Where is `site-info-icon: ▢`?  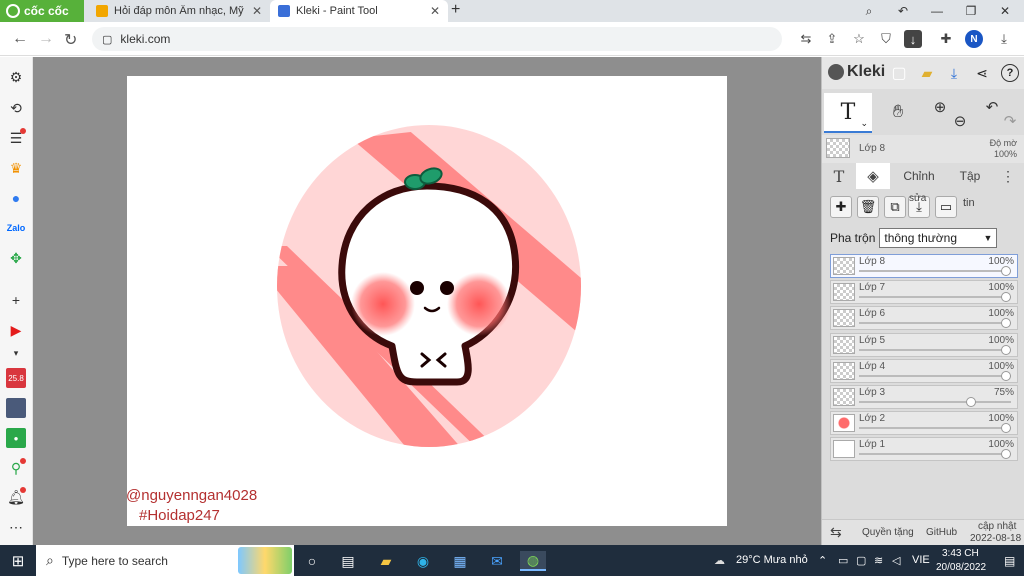
site-info-icon: ▢ is located at coordinates (107, 39).